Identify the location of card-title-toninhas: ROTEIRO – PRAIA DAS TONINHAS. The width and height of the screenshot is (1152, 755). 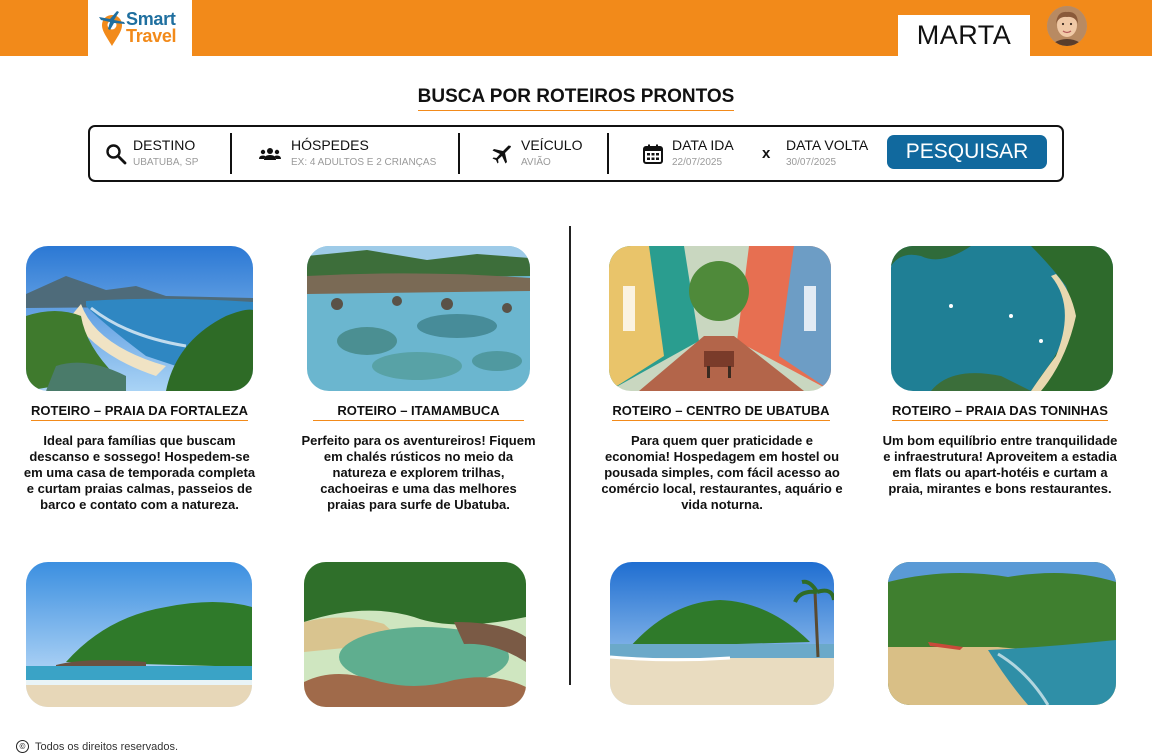
(1000, 412).